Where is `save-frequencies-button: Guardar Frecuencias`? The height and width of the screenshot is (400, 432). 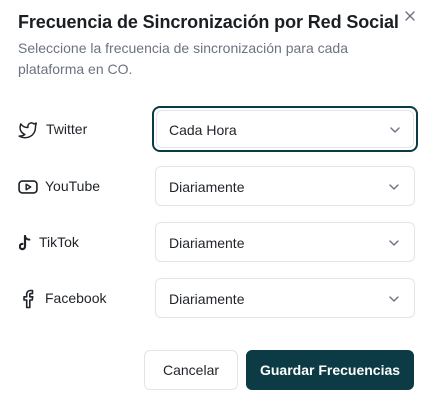 save-frequencies-button: Guardar Frecuencias is located at coordinates (330, 370).